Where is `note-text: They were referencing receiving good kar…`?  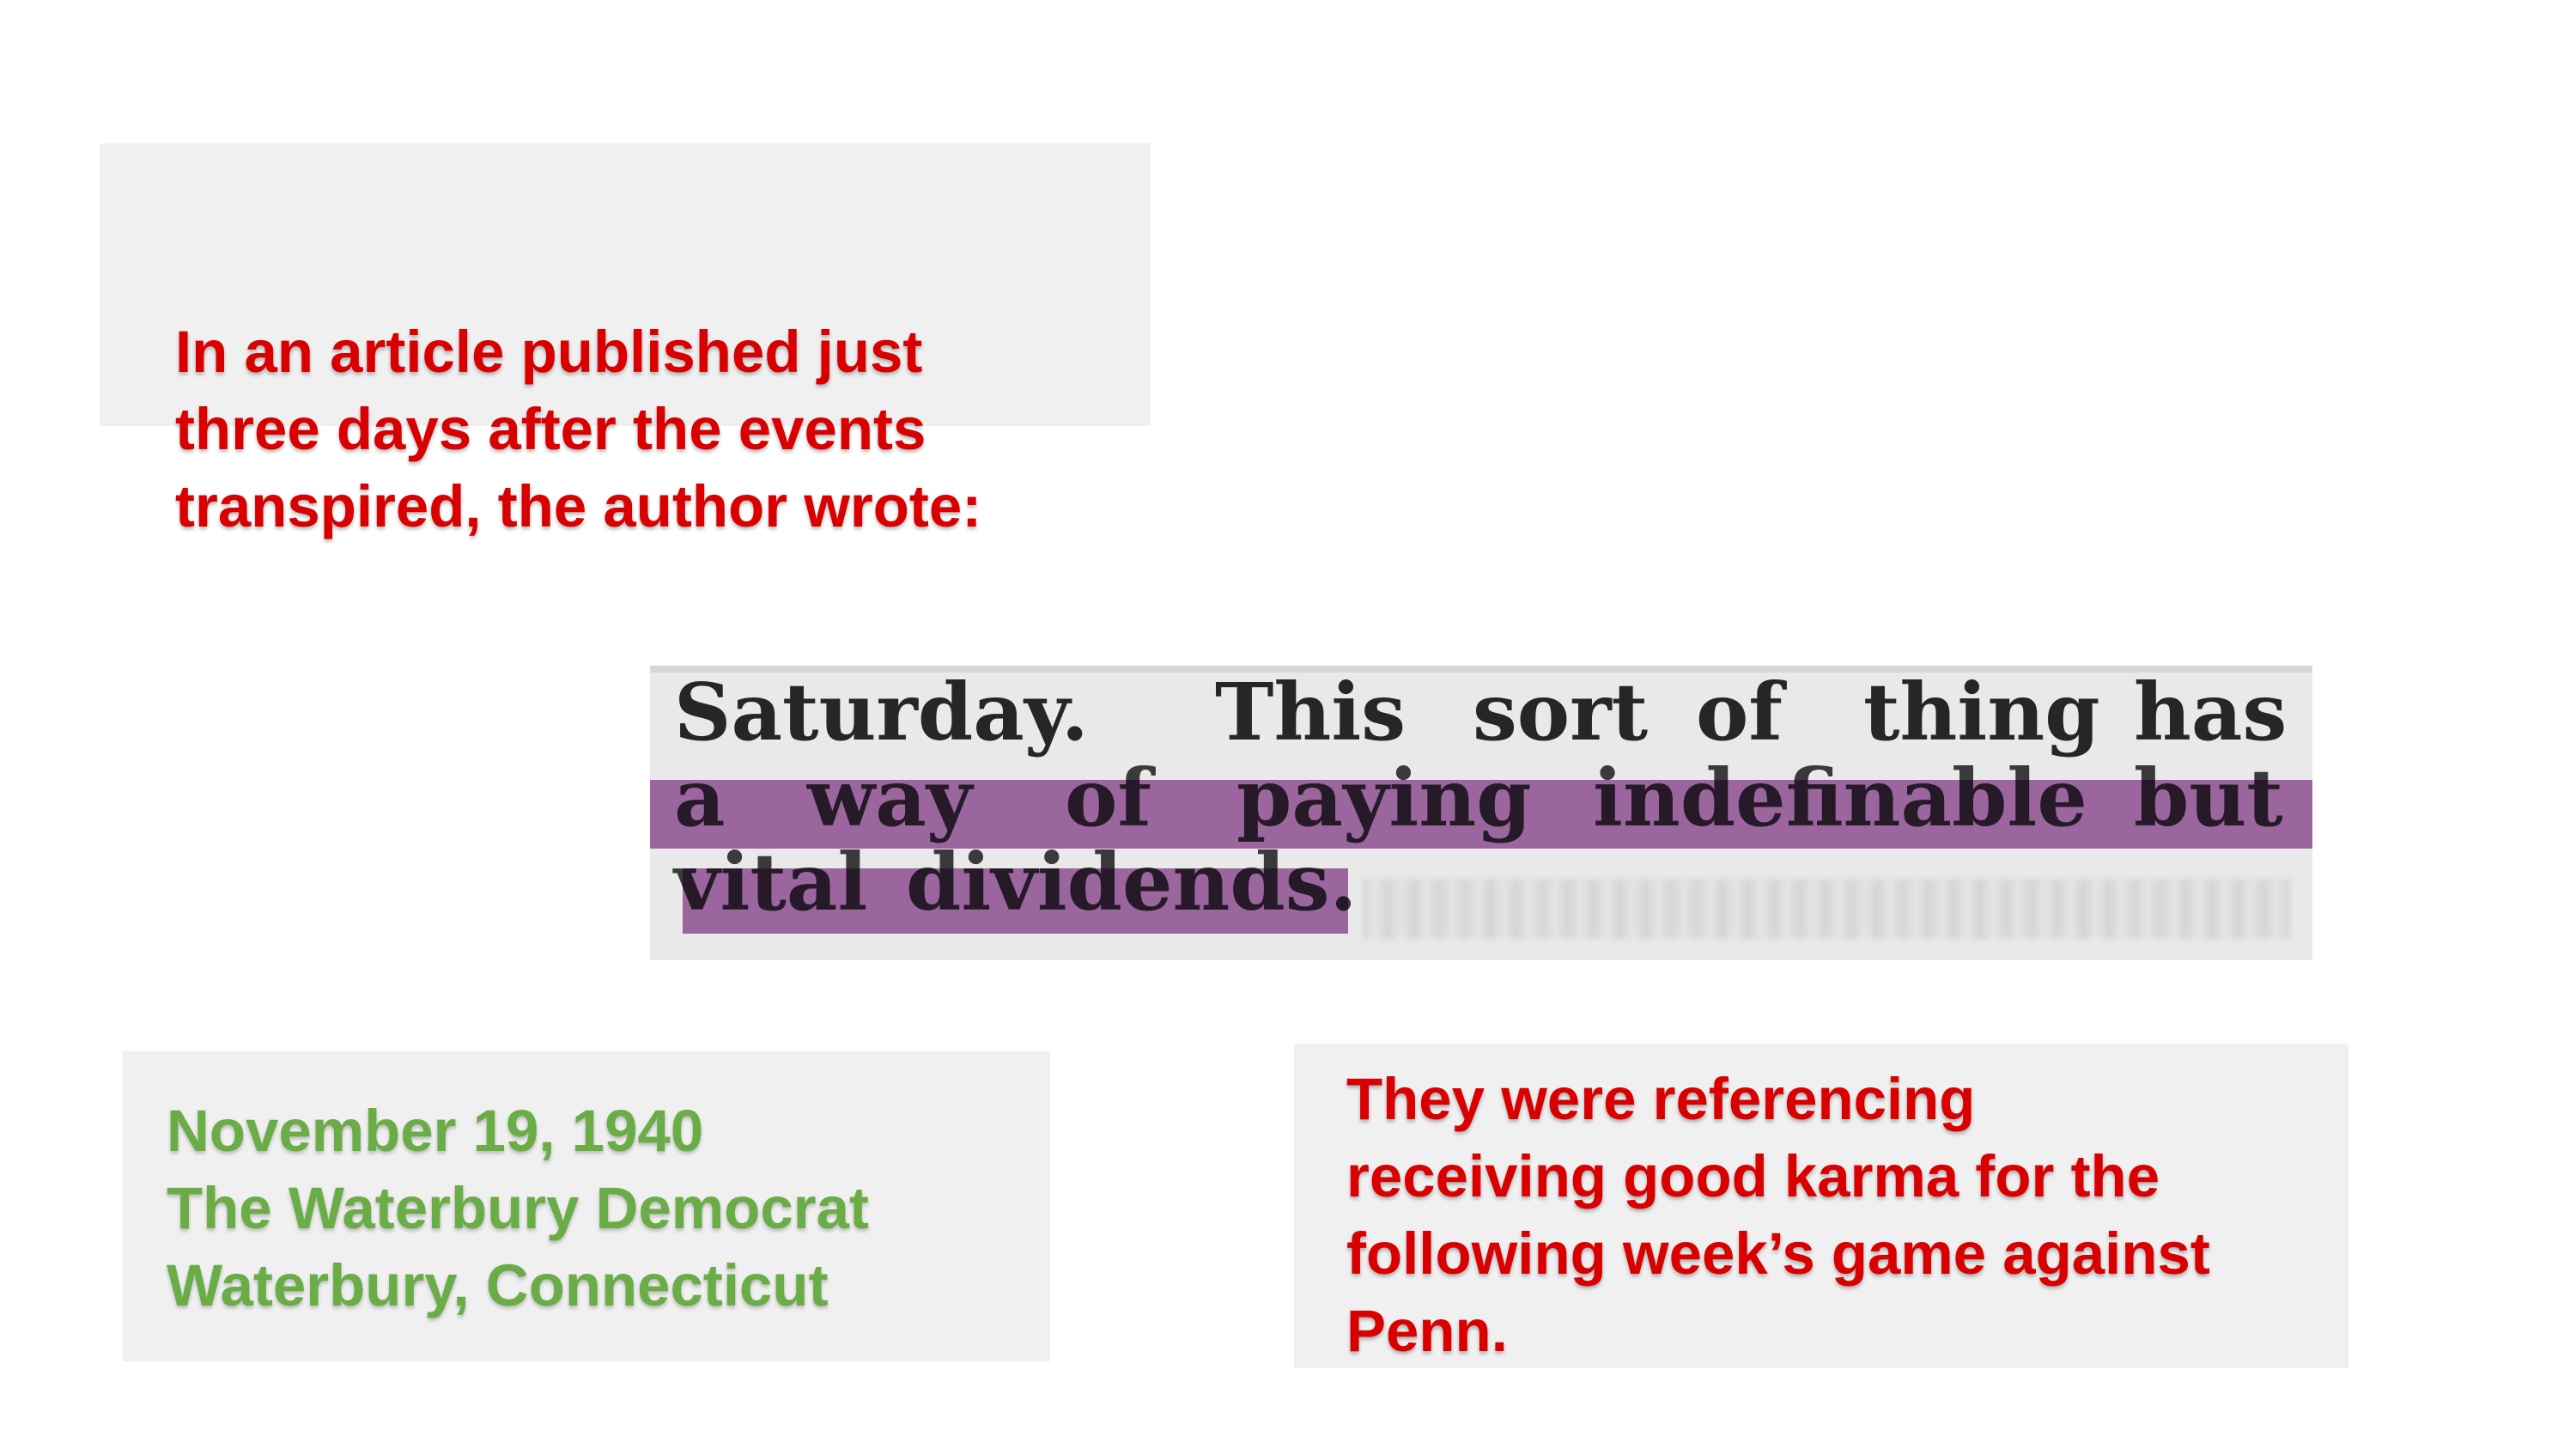
note-text: They were referencing receiving good kar… is located at coordinates (1778, 1215).